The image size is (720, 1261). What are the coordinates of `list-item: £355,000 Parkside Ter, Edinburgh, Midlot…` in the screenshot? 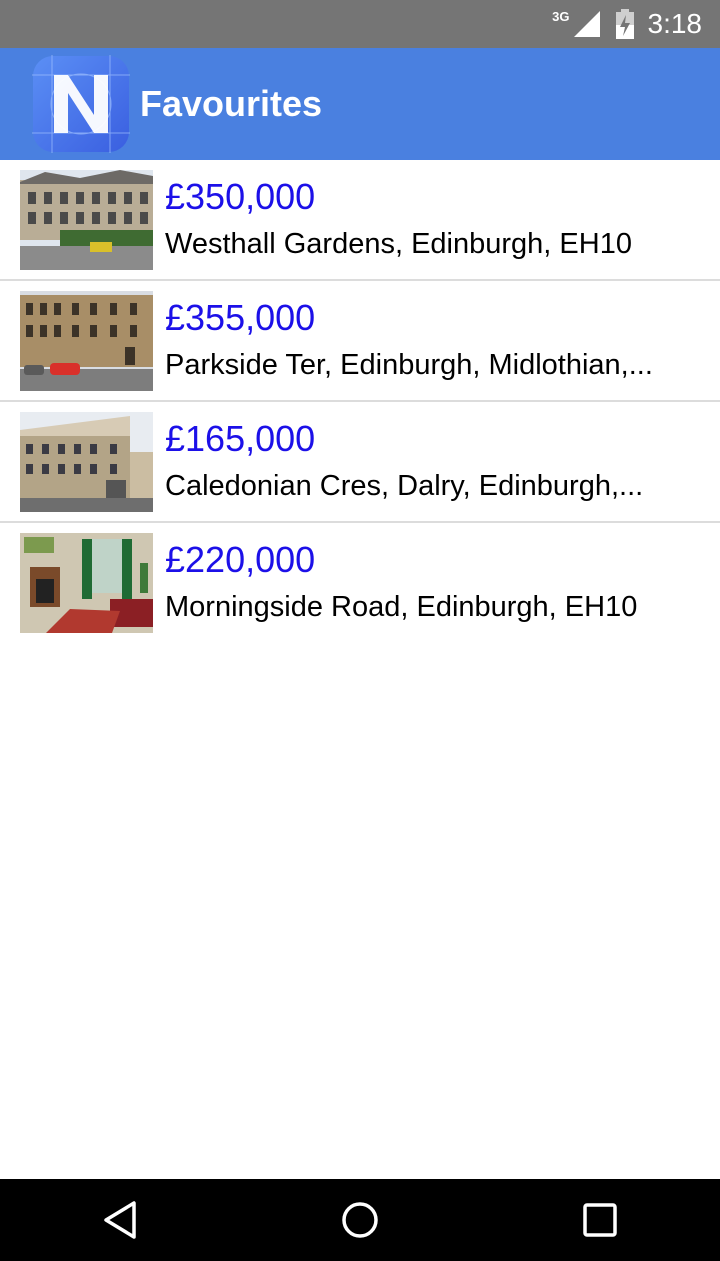 It's located at (360, 341).